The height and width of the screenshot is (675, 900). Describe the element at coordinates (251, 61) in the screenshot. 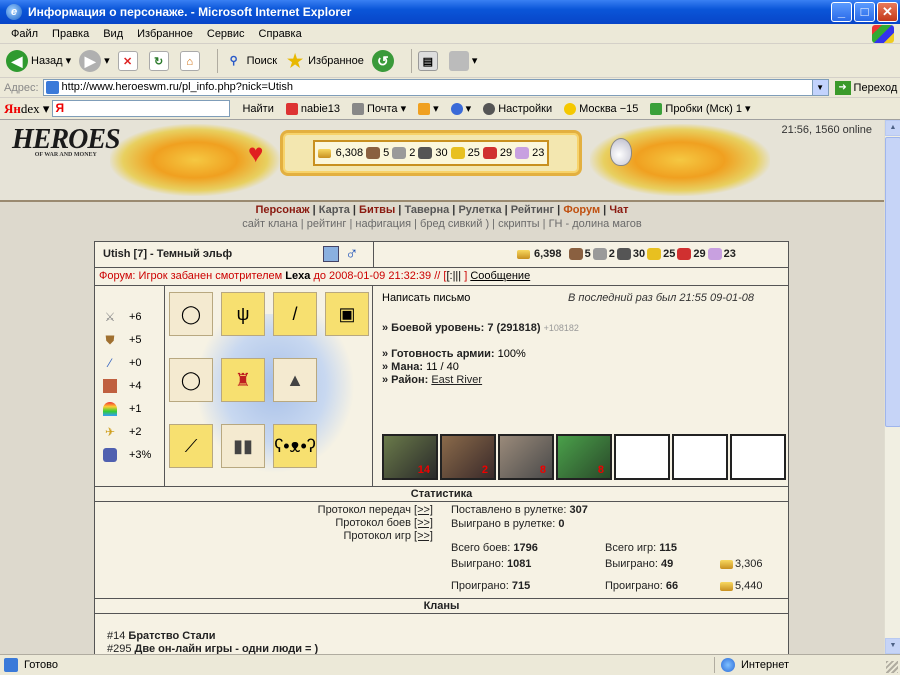

I see `search-button: ⚲ Поиск` at that location.